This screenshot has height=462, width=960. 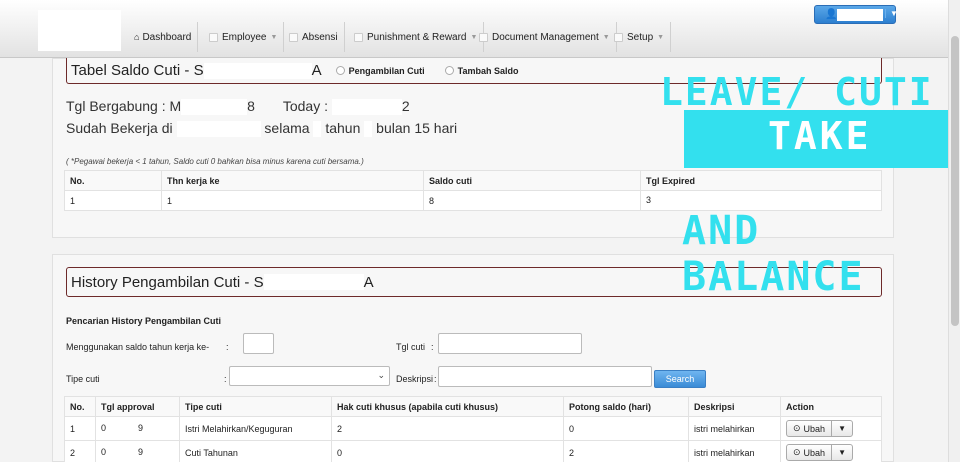 What do you see at coordinates (773, 254) in the screenshot?
I see `overlay-and-balance: AND BALANCE` at bounding box center [773, 254].